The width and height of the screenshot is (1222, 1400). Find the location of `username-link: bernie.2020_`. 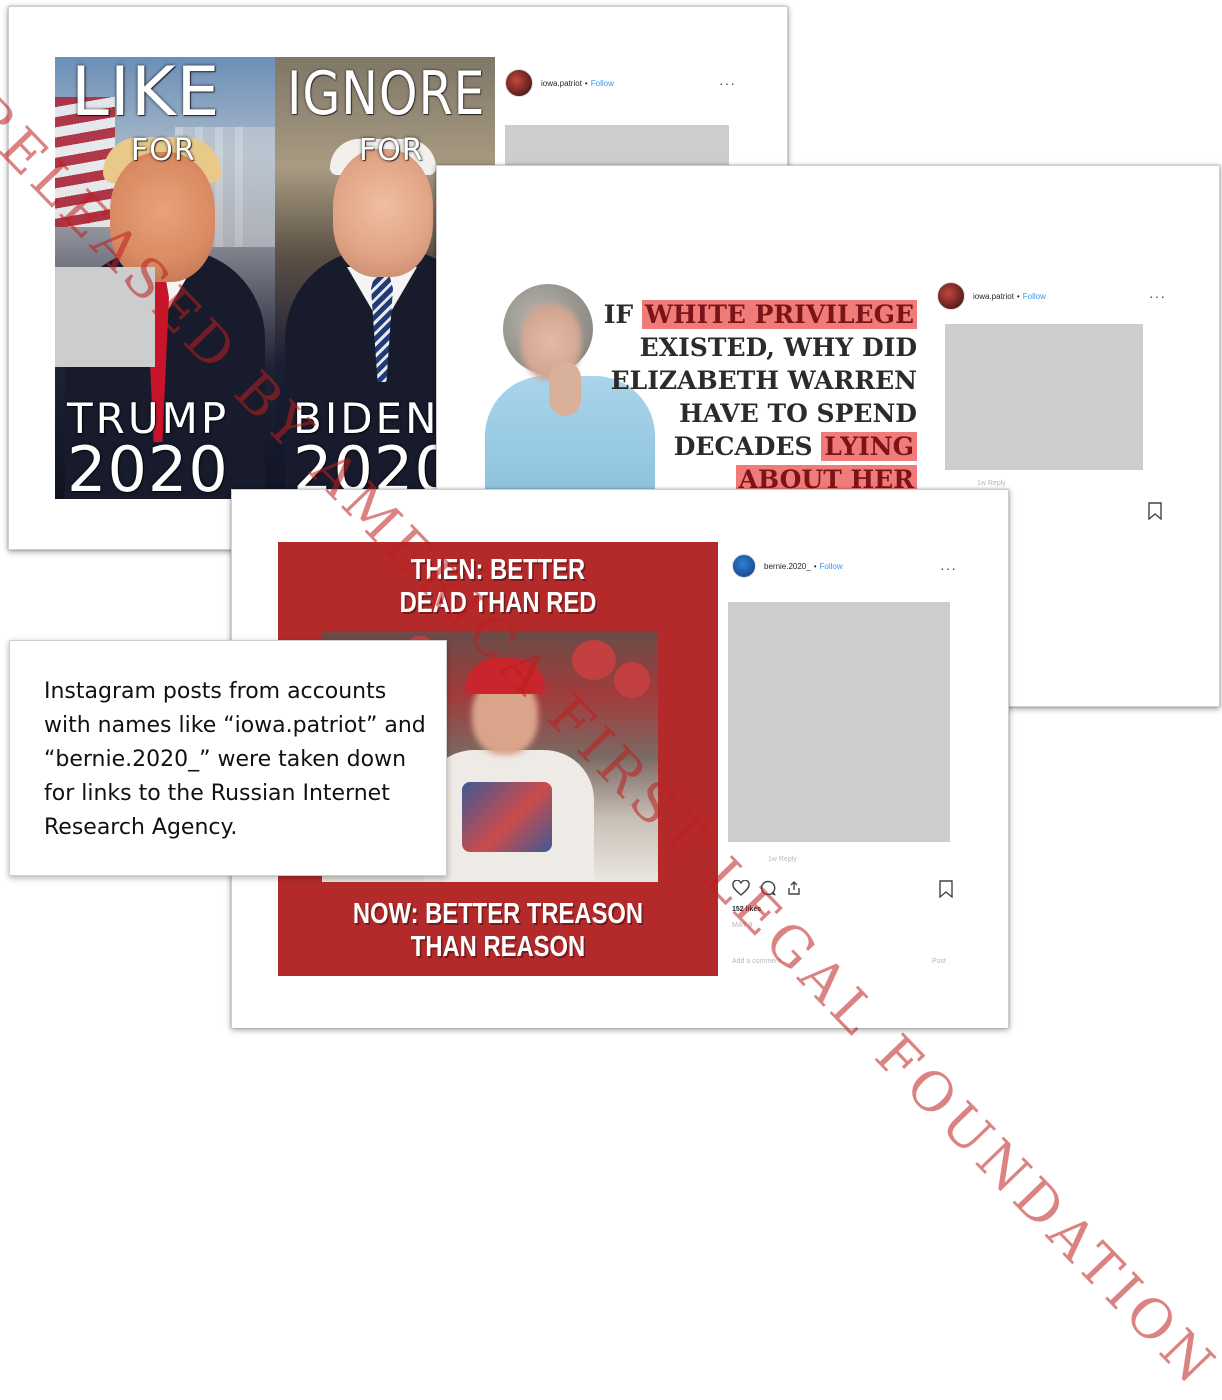

username-link: bernie.2020_ is located at coordinates (787, 566).